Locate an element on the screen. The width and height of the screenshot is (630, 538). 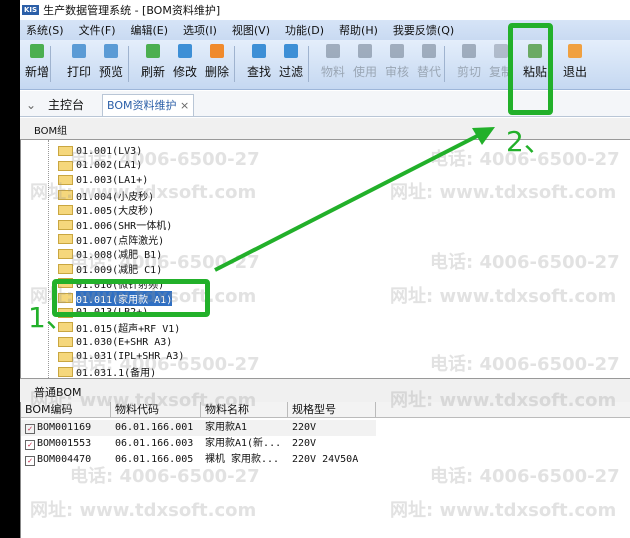
button-label: 退出 is located at coordinates (574, 72).